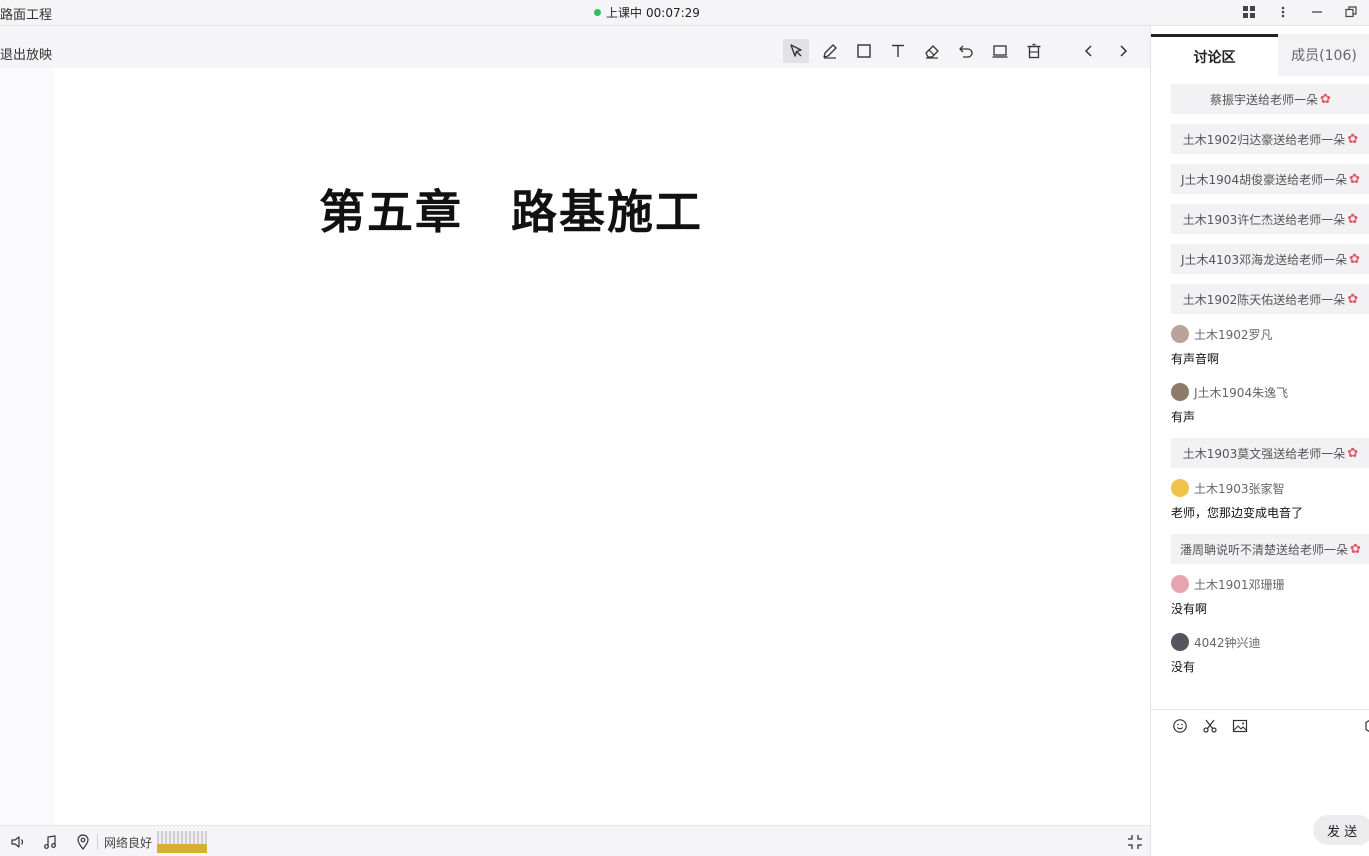 This screenshot has width=1369, height=856. I want to click on gift-notification: 土木1903莫文强送给老师一朵 ✿, so click(1270, 453).